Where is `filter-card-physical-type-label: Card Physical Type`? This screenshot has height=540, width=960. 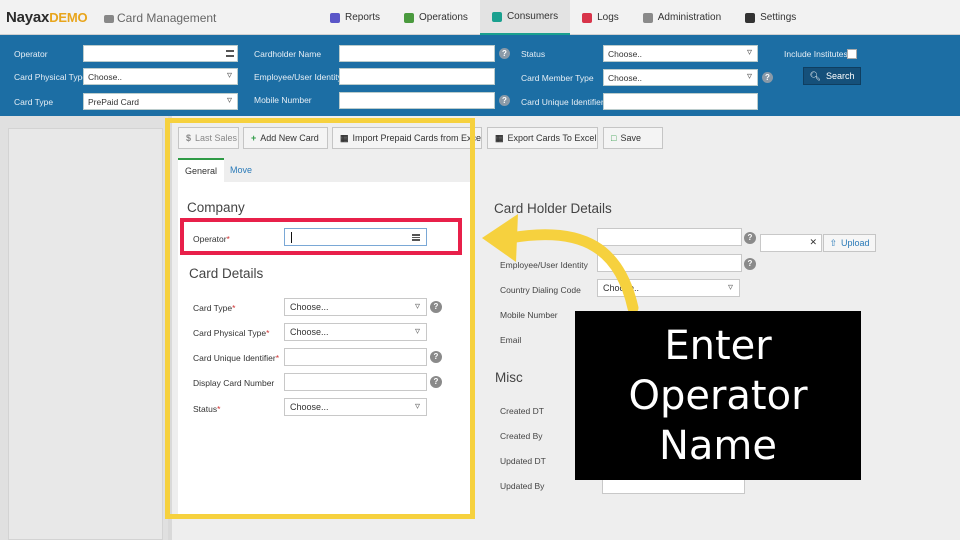
filter-card-physical-type-label: Card Physical Type is located at coordinates (51, 77).